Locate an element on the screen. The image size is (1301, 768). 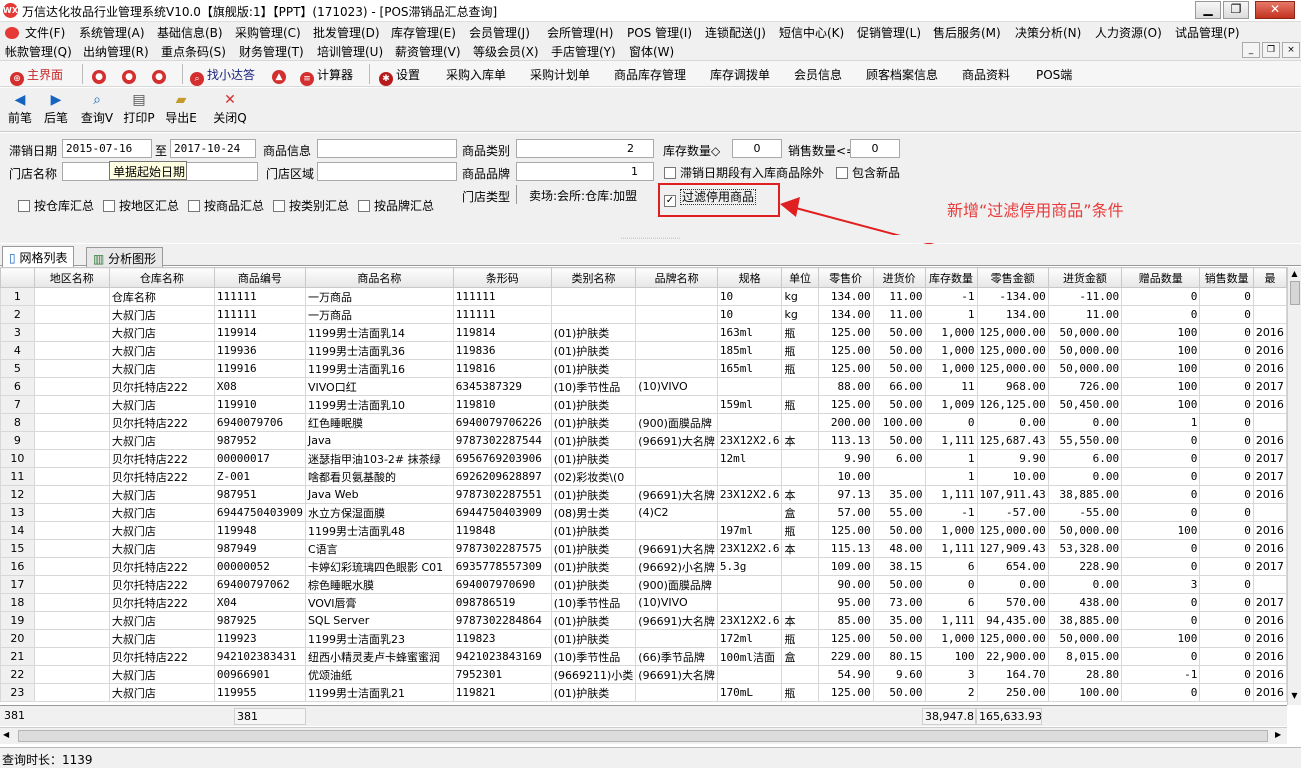
column-header: 进货价 is located at coordinates (899, 277).